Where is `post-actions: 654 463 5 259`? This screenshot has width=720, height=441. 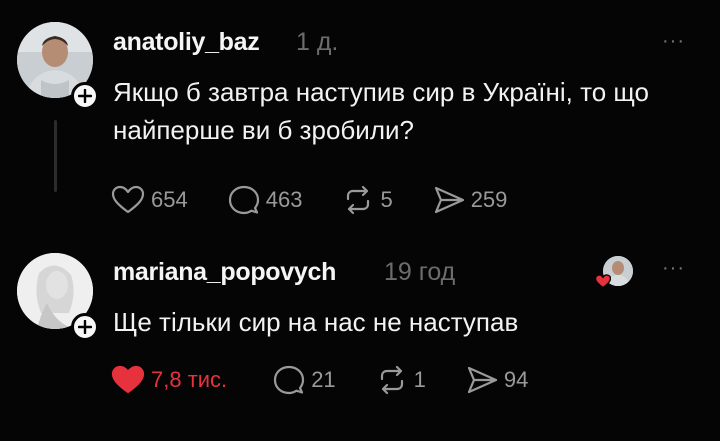
post-actions: 654 463 5 259 is located at coordinates (322, 200).